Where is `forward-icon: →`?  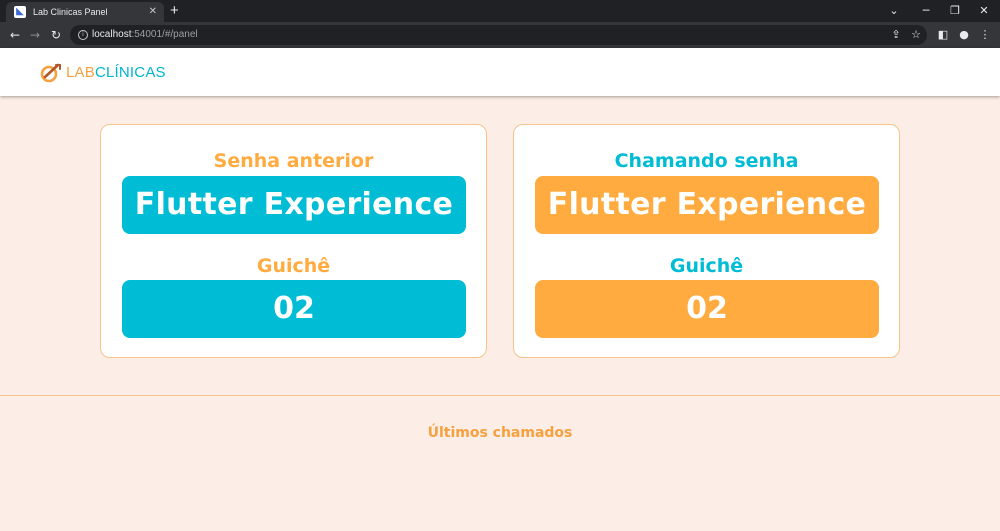 forward-icon: → is located at coordinates (35, 35).